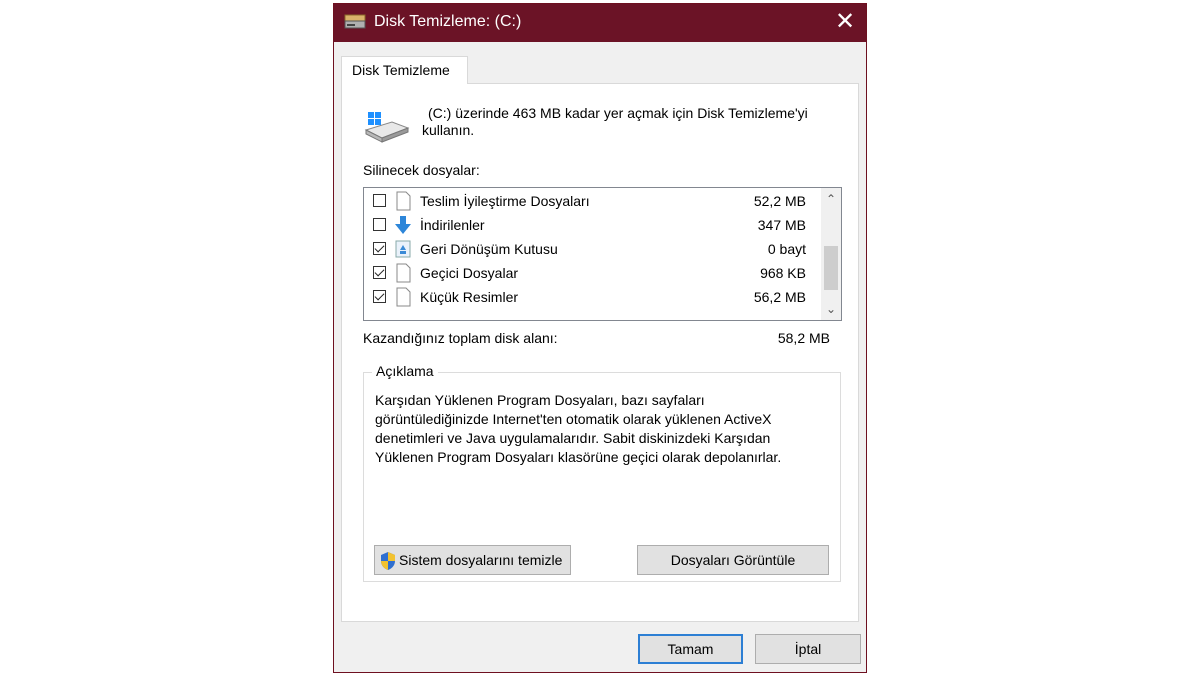 The image size is (1200, 675). What do you see at coordinates (403, 249) in the screenshot?
I see `recycle-bin-icon` at bounding box center [403, 249].